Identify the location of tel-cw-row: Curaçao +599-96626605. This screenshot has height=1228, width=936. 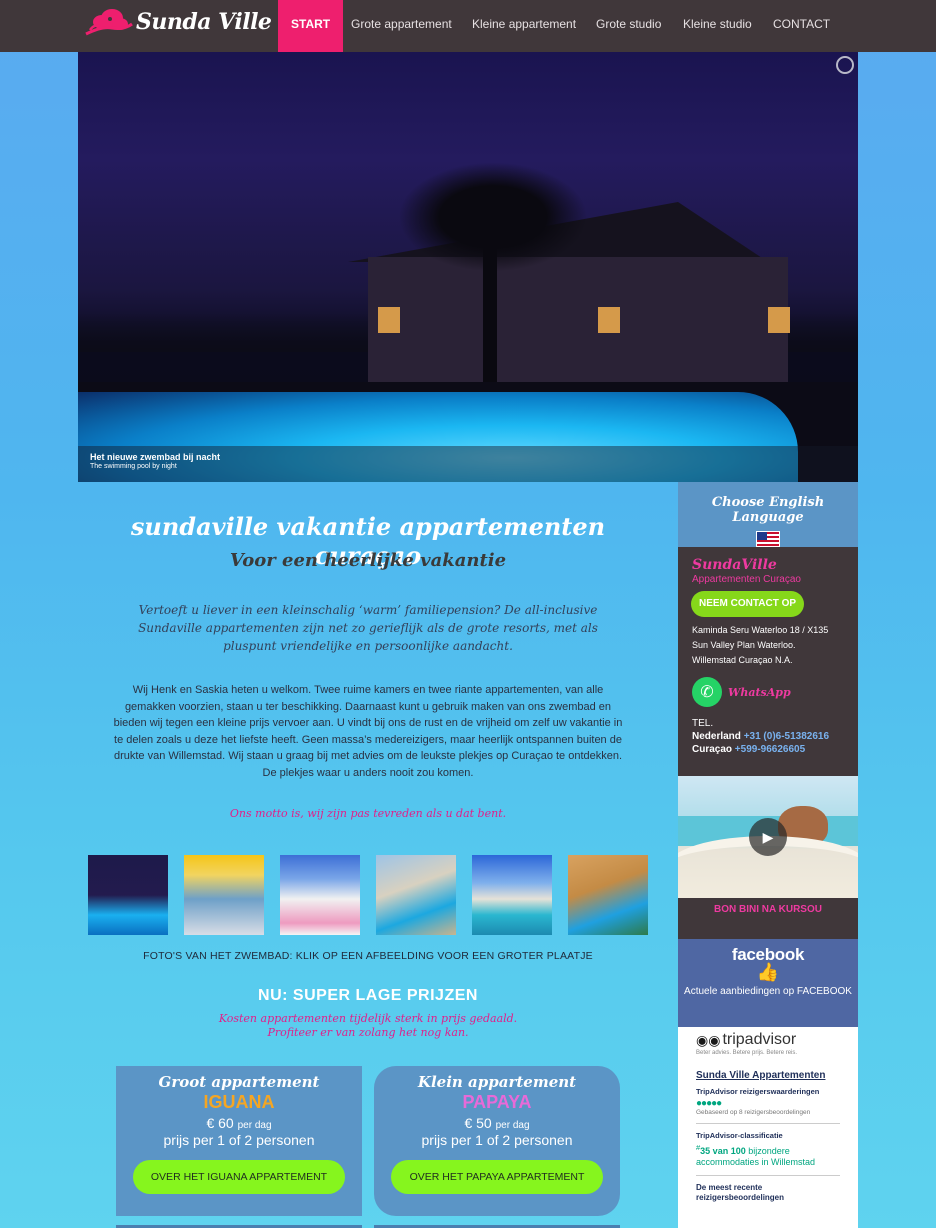
(768, 749).